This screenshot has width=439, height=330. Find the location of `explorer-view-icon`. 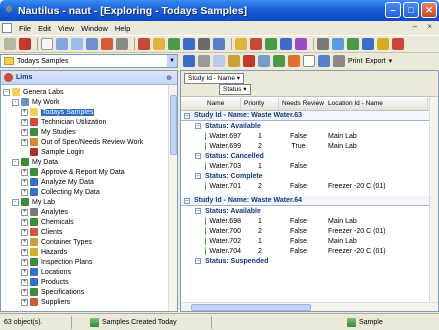

explorer-view-icon is located at coordinates (189, 61).